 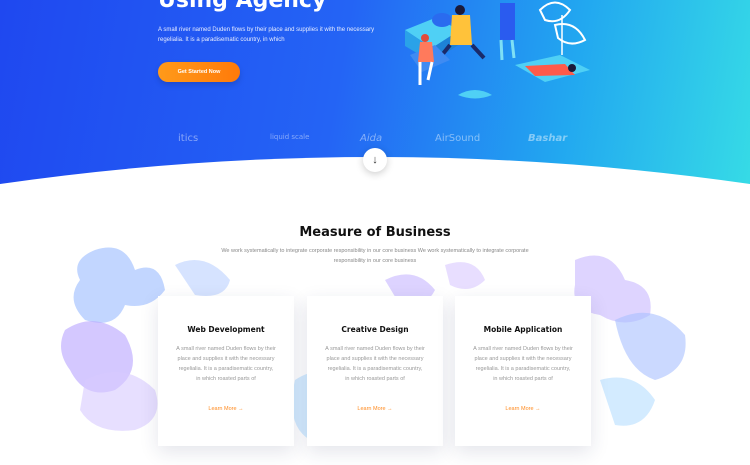 I want to click on card-title: Creative Design, so click(x=375, y=329).